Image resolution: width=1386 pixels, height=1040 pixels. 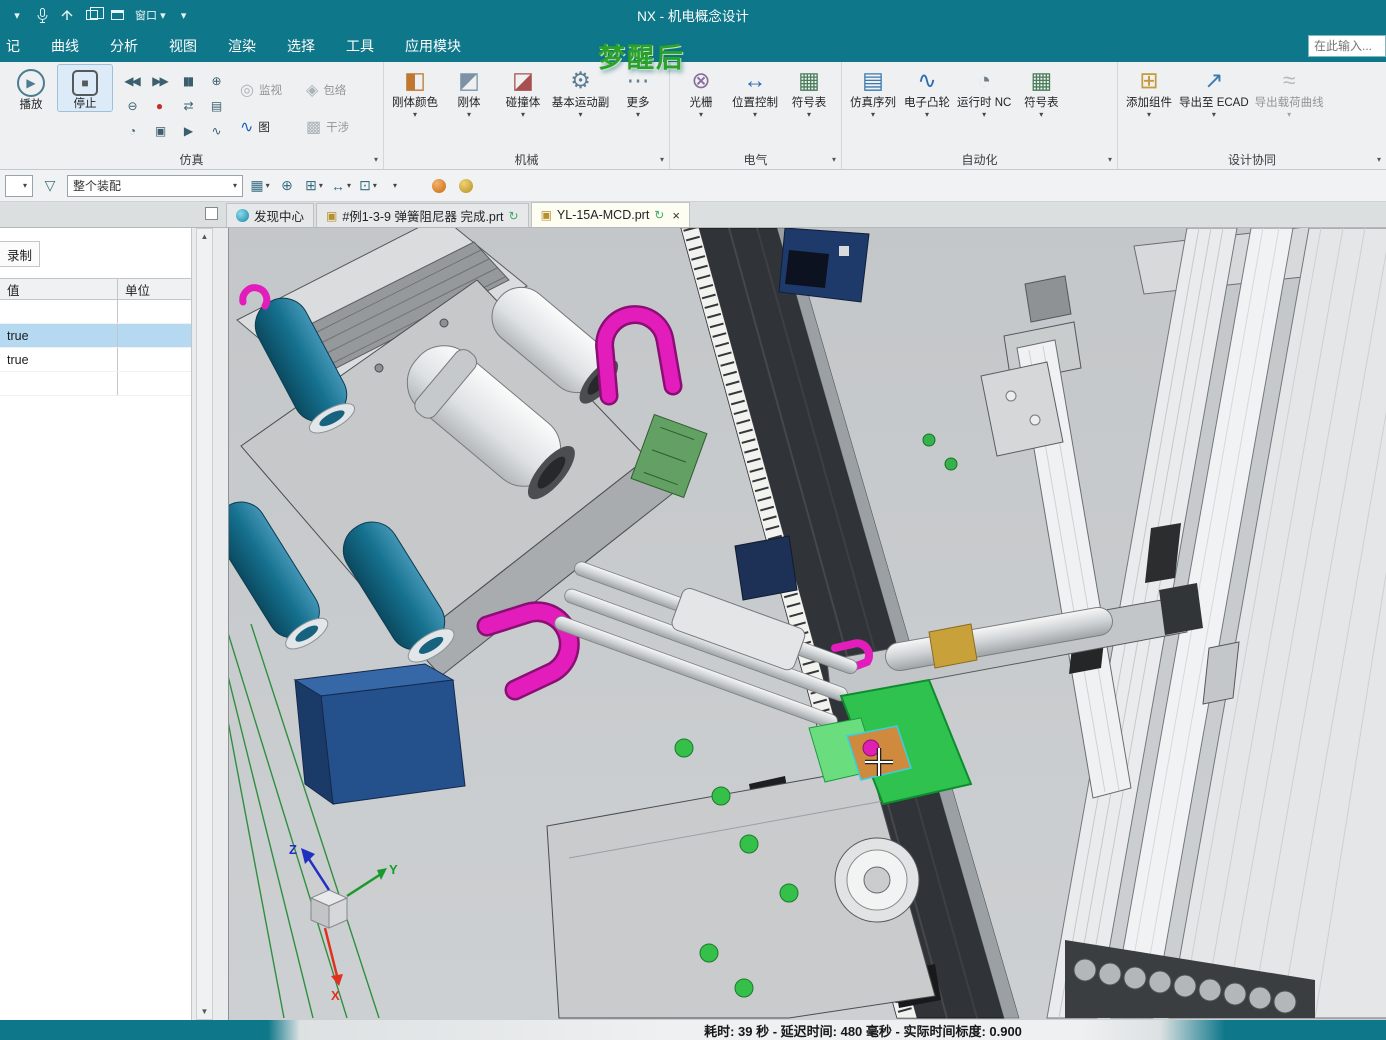 What do you see at coordinates (260, 186) in the screenshot?
I see `select-in-window-icon: ▦ ▾` at bounding box center [260, 186].